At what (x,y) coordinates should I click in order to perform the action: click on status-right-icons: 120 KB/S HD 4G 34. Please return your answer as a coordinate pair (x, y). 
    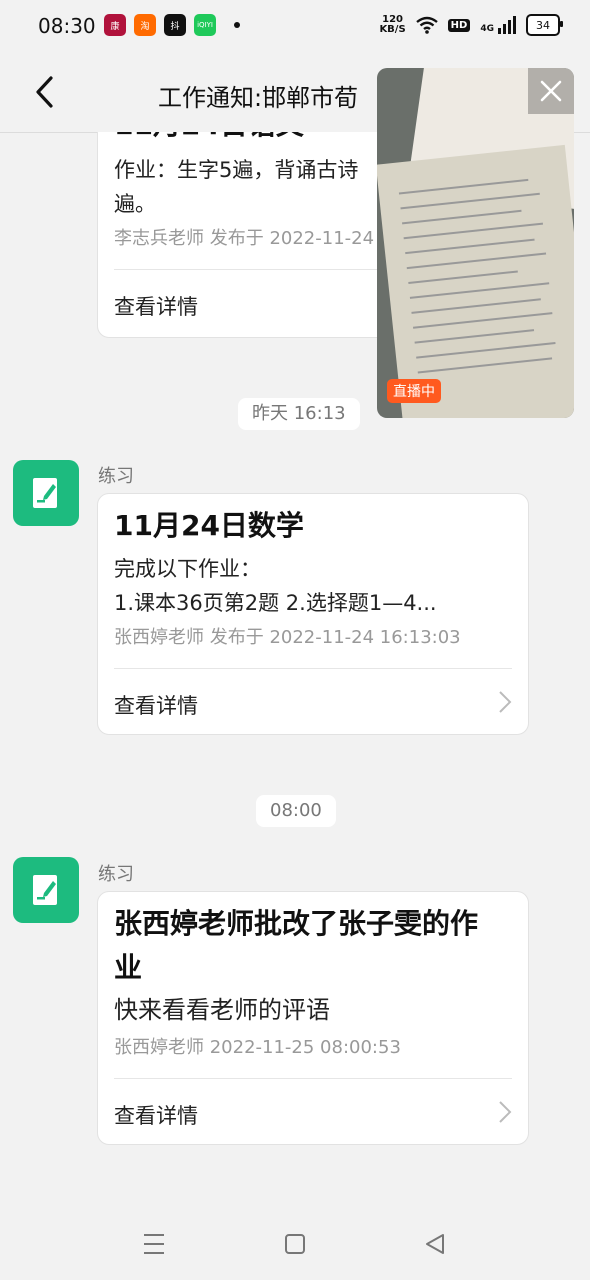
    Looking at the image, I should click on (471, 25).